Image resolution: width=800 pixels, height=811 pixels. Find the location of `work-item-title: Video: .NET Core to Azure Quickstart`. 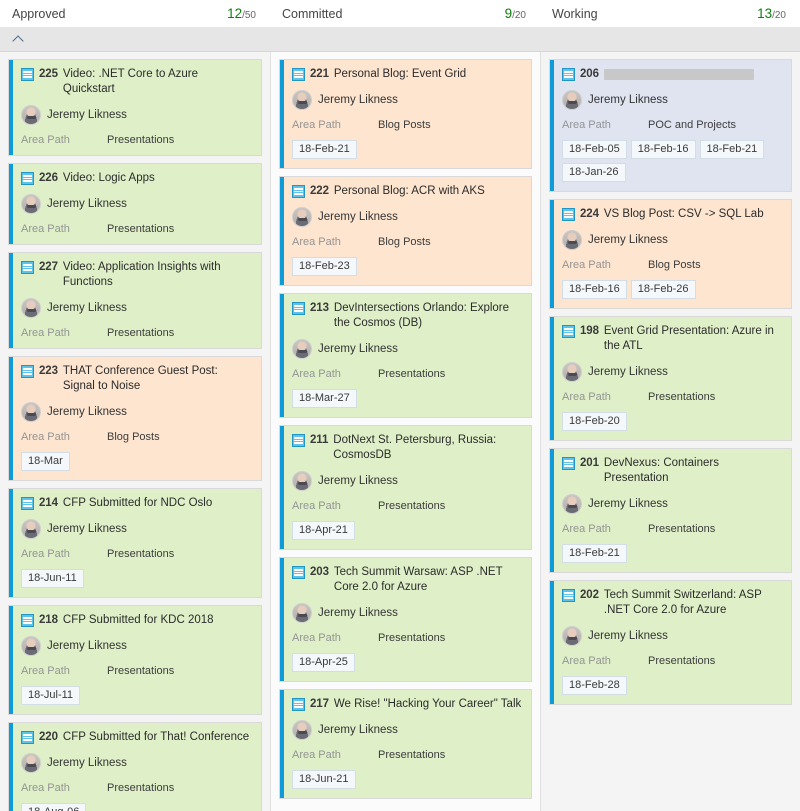

work-item-title: Video: .NET Core to Azure Quickstart is located at coordinates (157, 82).